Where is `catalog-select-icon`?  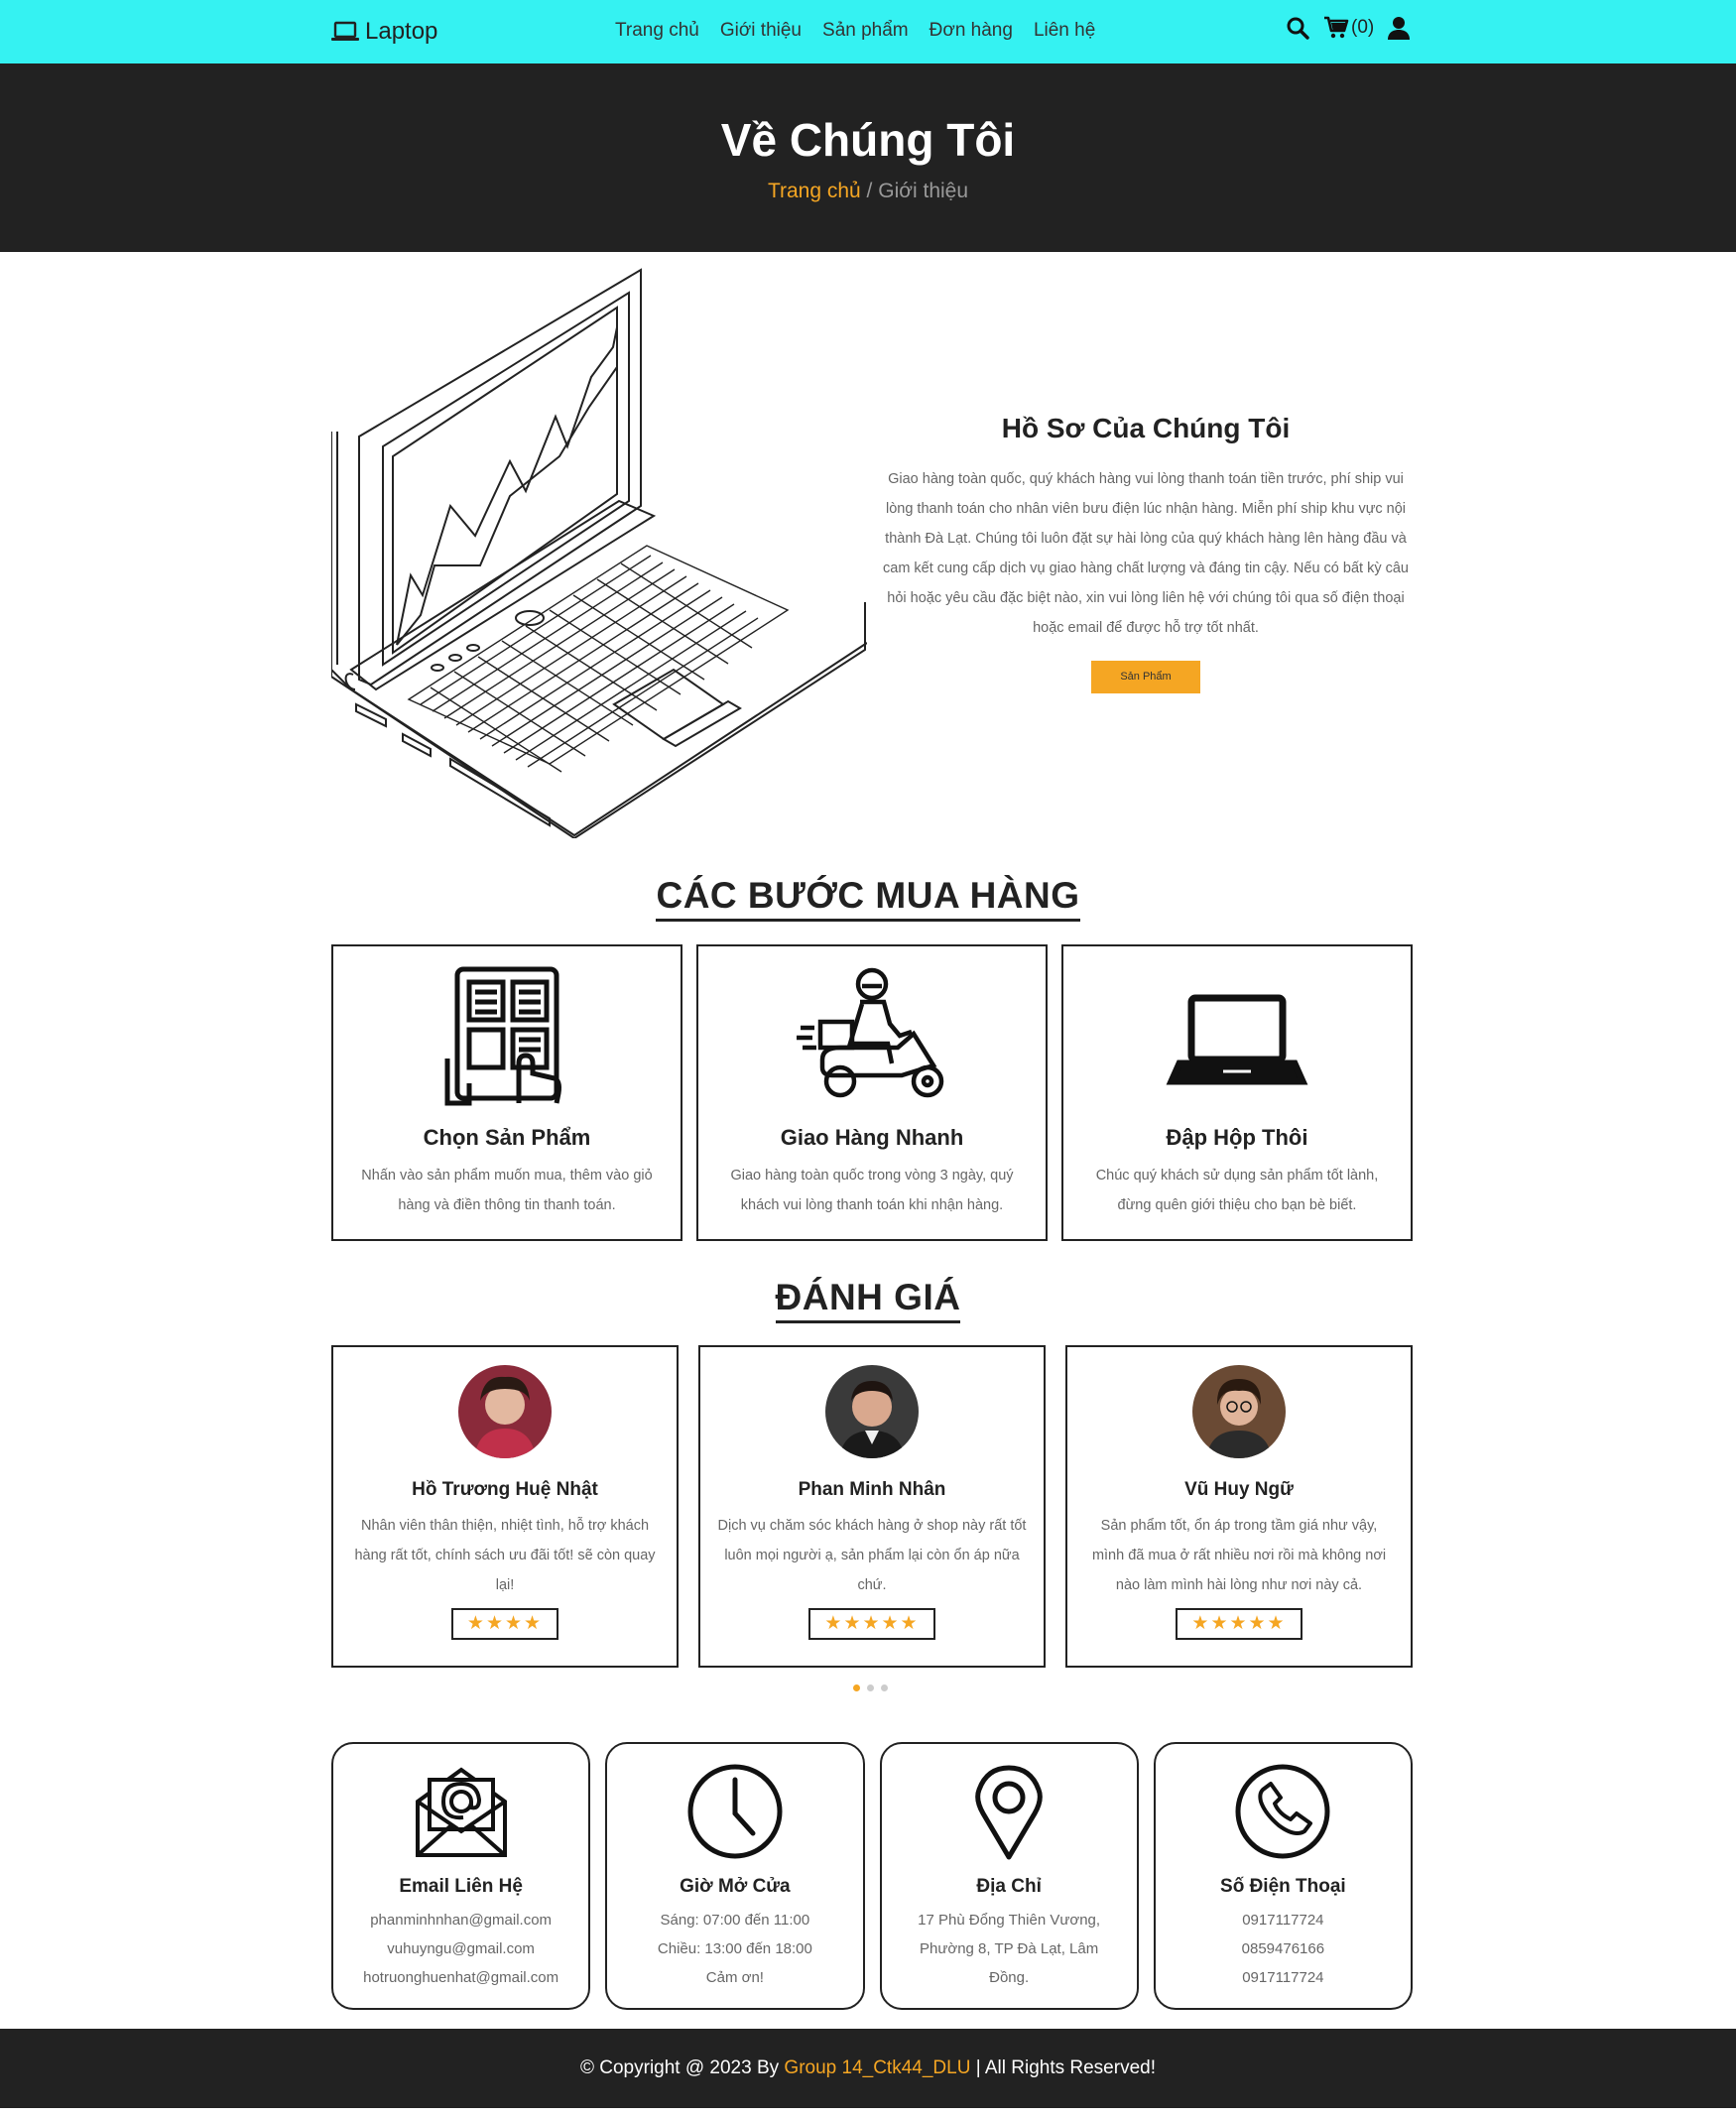 catalog-select-icon is located at coordinates (502, 1036).